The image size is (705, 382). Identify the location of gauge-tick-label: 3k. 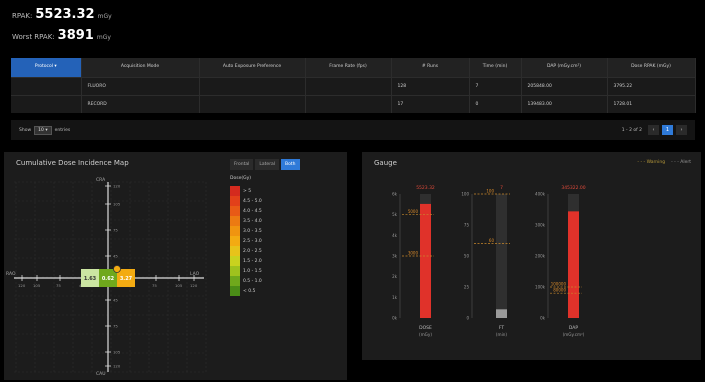
(395, 256).